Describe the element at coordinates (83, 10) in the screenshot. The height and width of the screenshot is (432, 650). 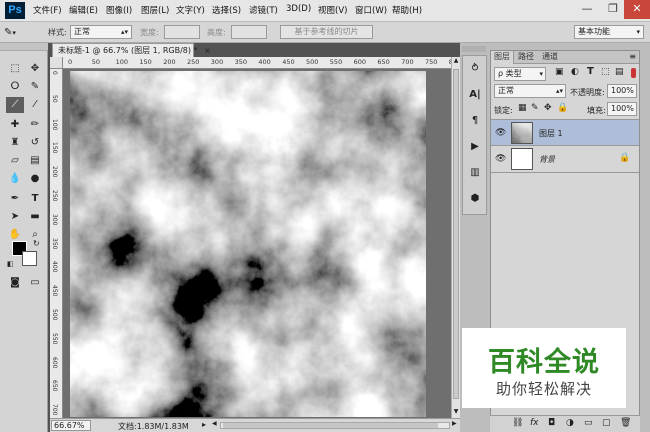
I see `menu-edit: 编辑(E)` at that location.